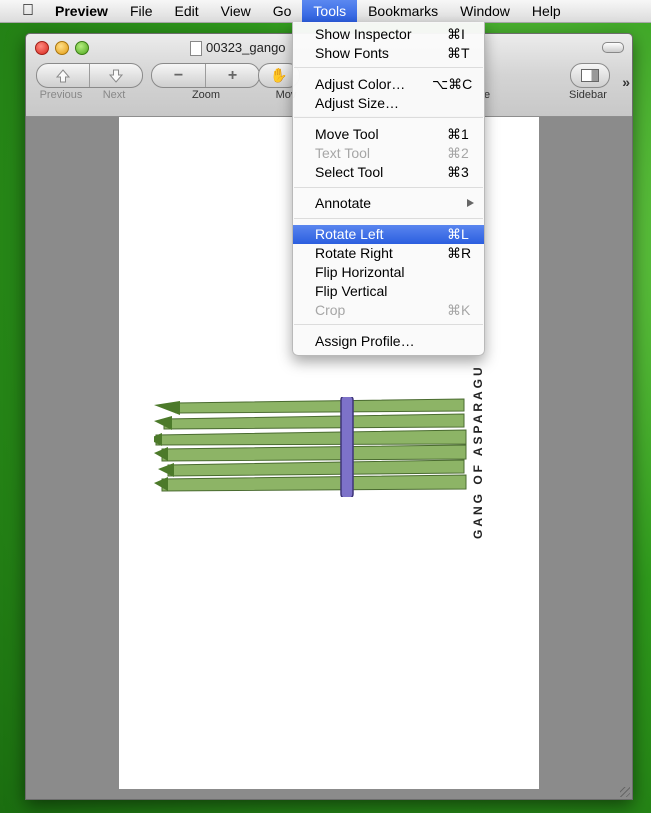 This screenshot has width=651, height=813. Describe the element at coordinates (388, 234) in the screenshot. I see `menu-item-rotate-left: Rotate Left ⌘L` at that location.